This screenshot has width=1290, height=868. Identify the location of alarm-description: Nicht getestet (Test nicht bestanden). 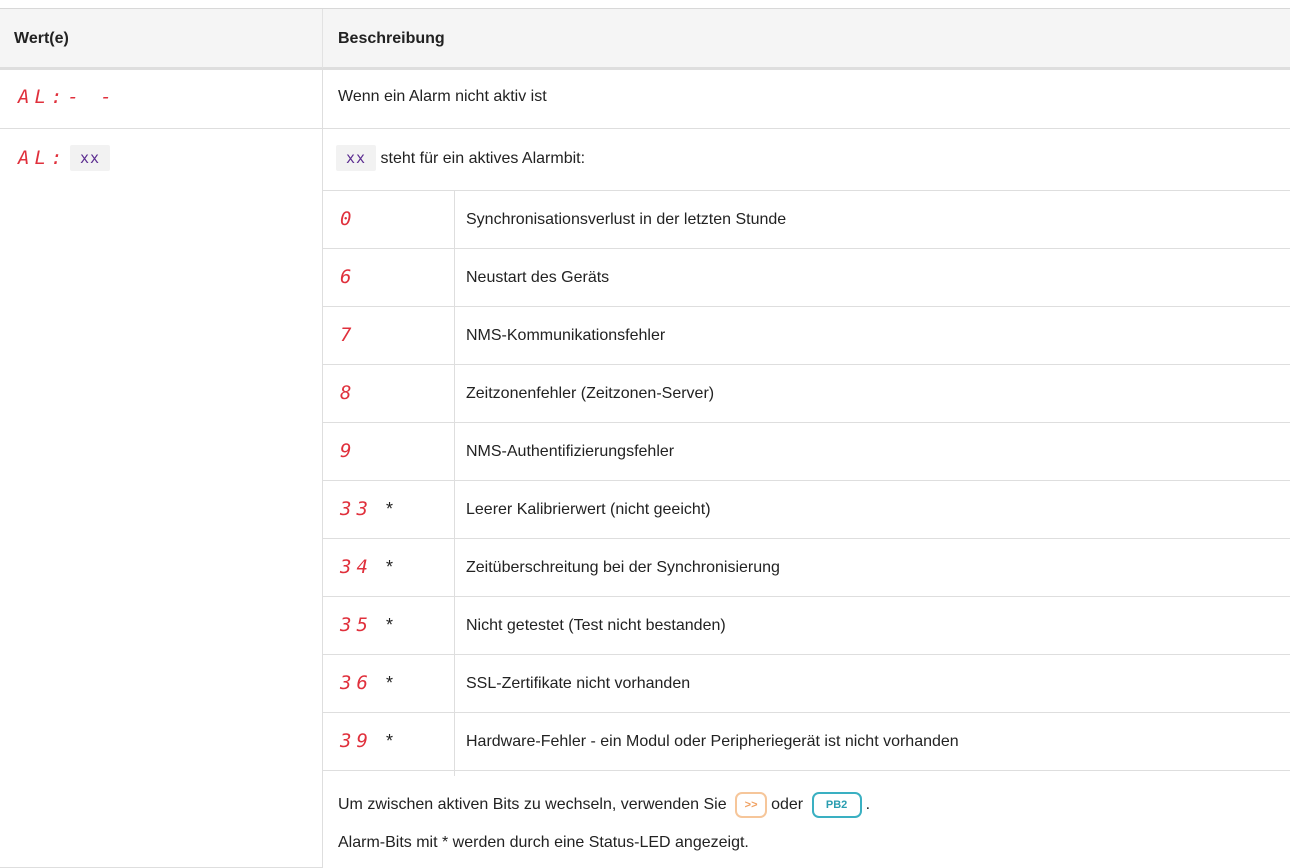
(596, 625).